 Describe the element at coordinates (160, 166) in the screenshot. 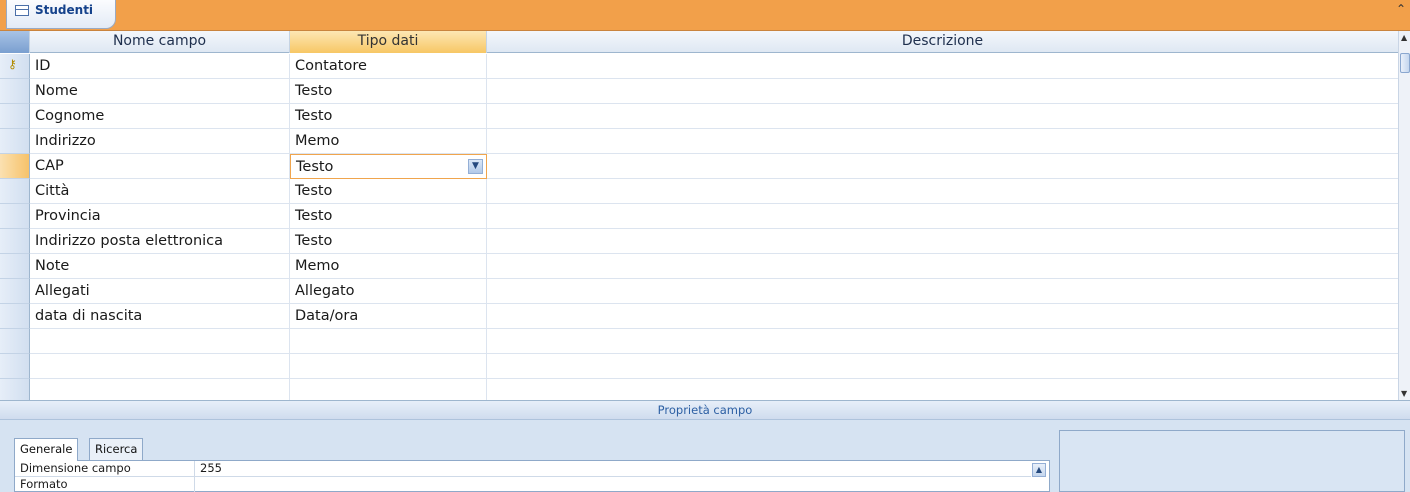

I see `field-name-cell: CAP` at that location.